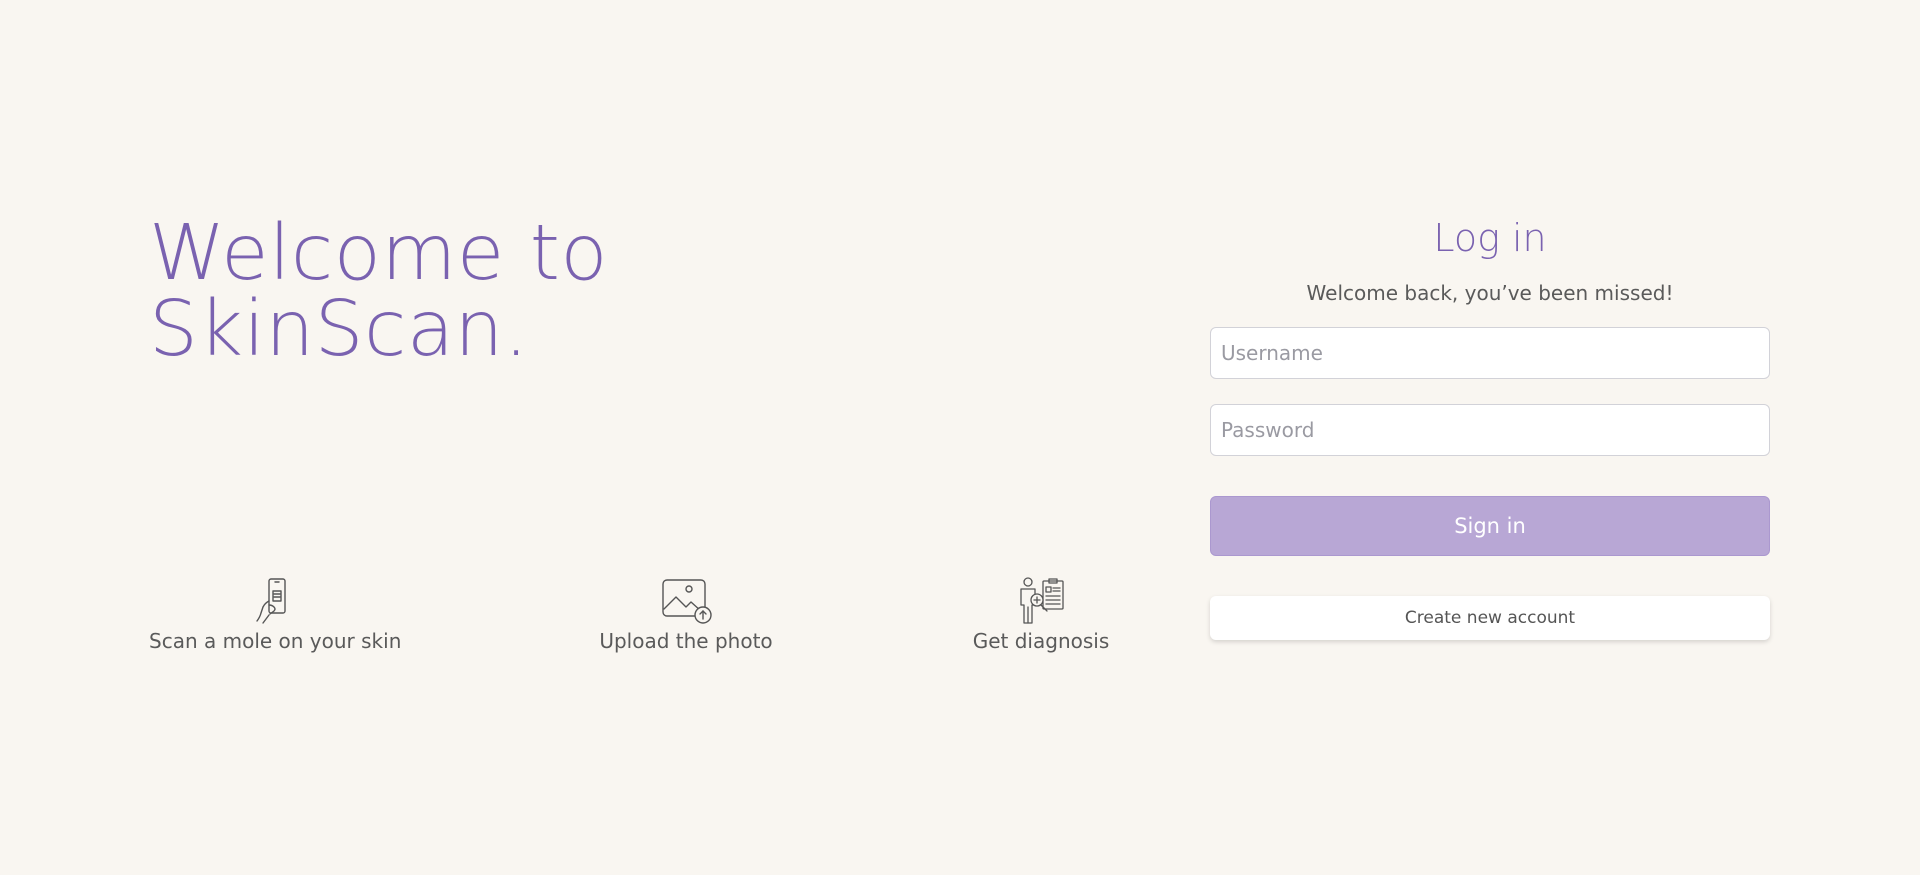 This screenshot has height=875, width=1920. Describe the element at coordinates (378, 253) in the screenshot. I see `welcome-heading-line1: Welcome to` at that location.